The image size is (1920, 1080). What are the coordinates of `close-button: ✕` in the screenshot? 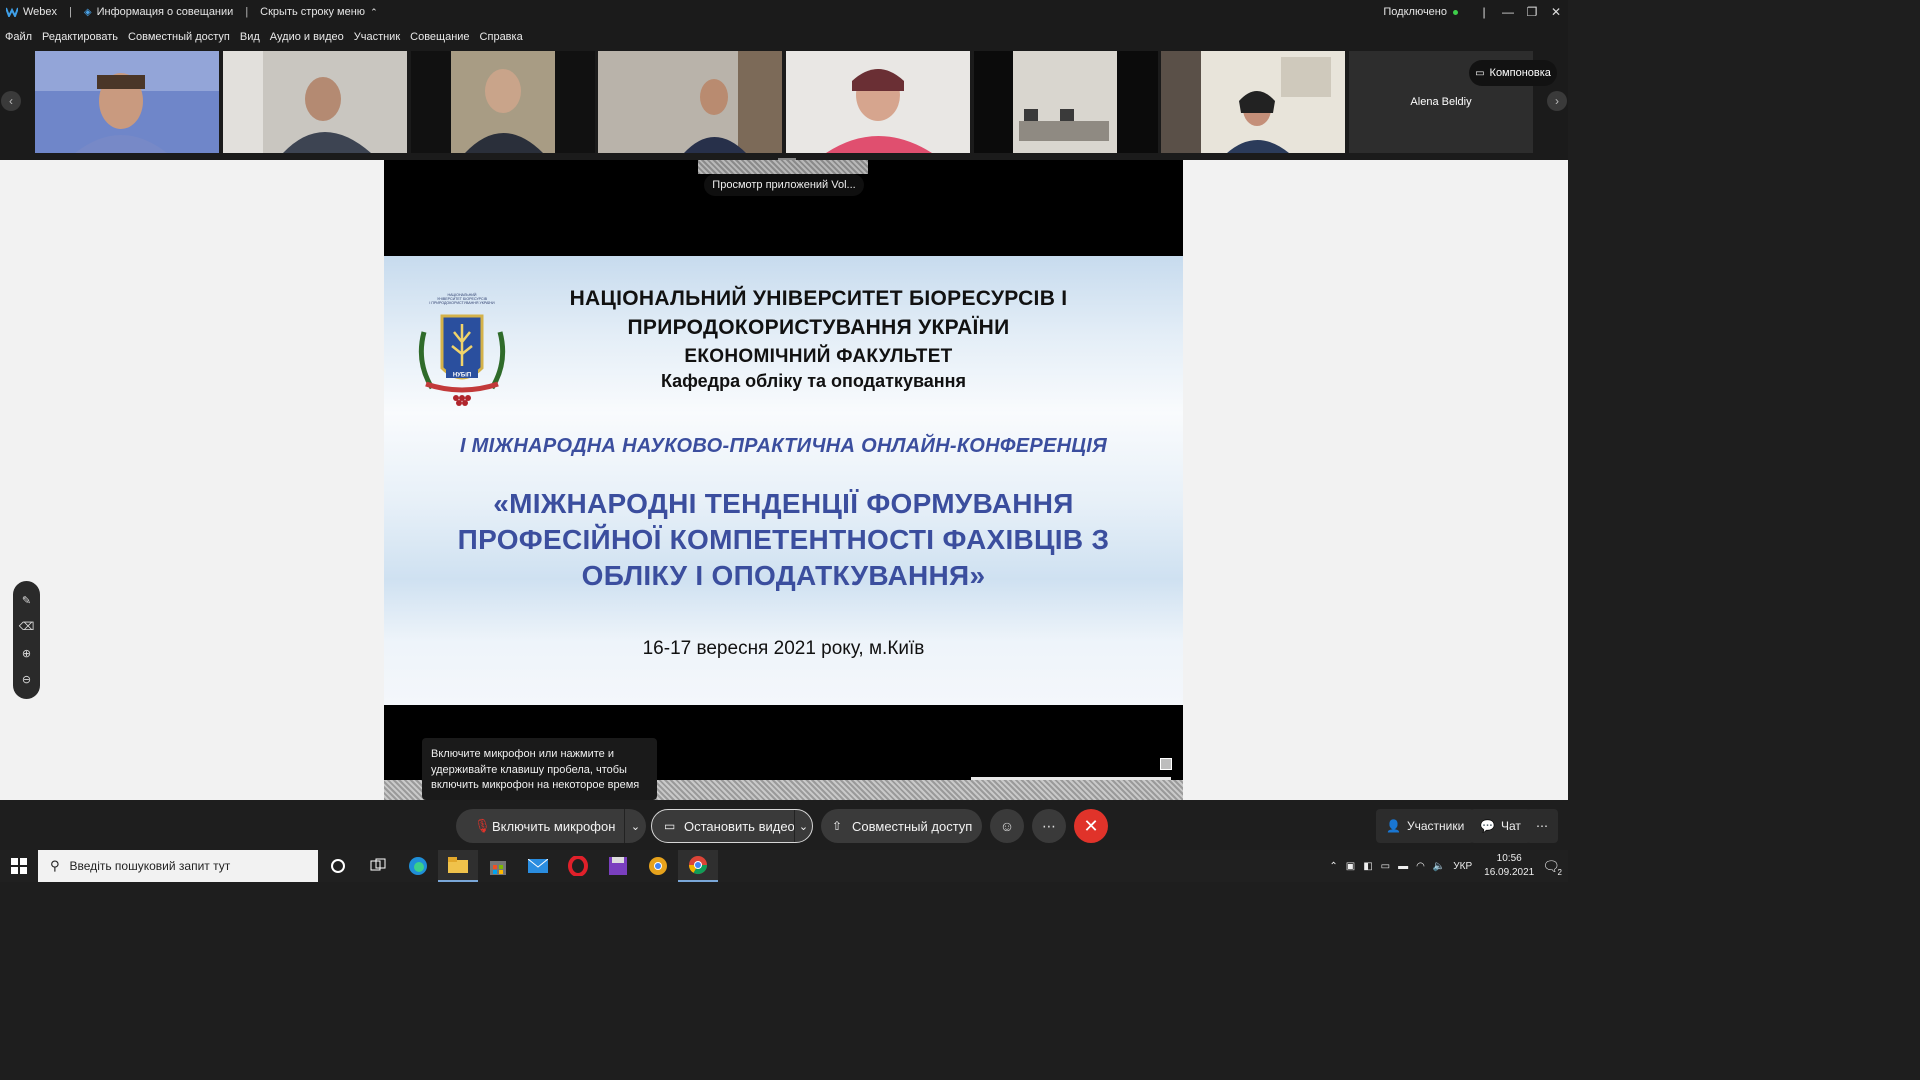 It's located at (1556, 12).